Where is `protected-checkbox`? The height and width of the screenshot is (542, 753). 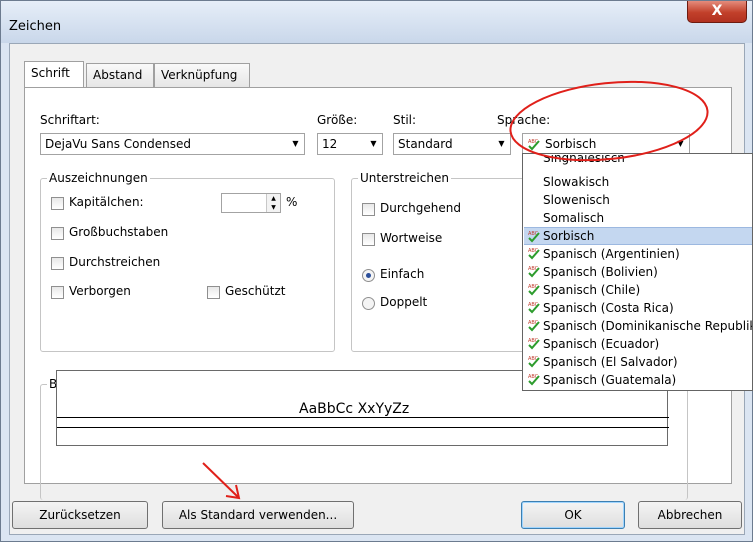 protected-checkbox is located at coordinates (213, 292).